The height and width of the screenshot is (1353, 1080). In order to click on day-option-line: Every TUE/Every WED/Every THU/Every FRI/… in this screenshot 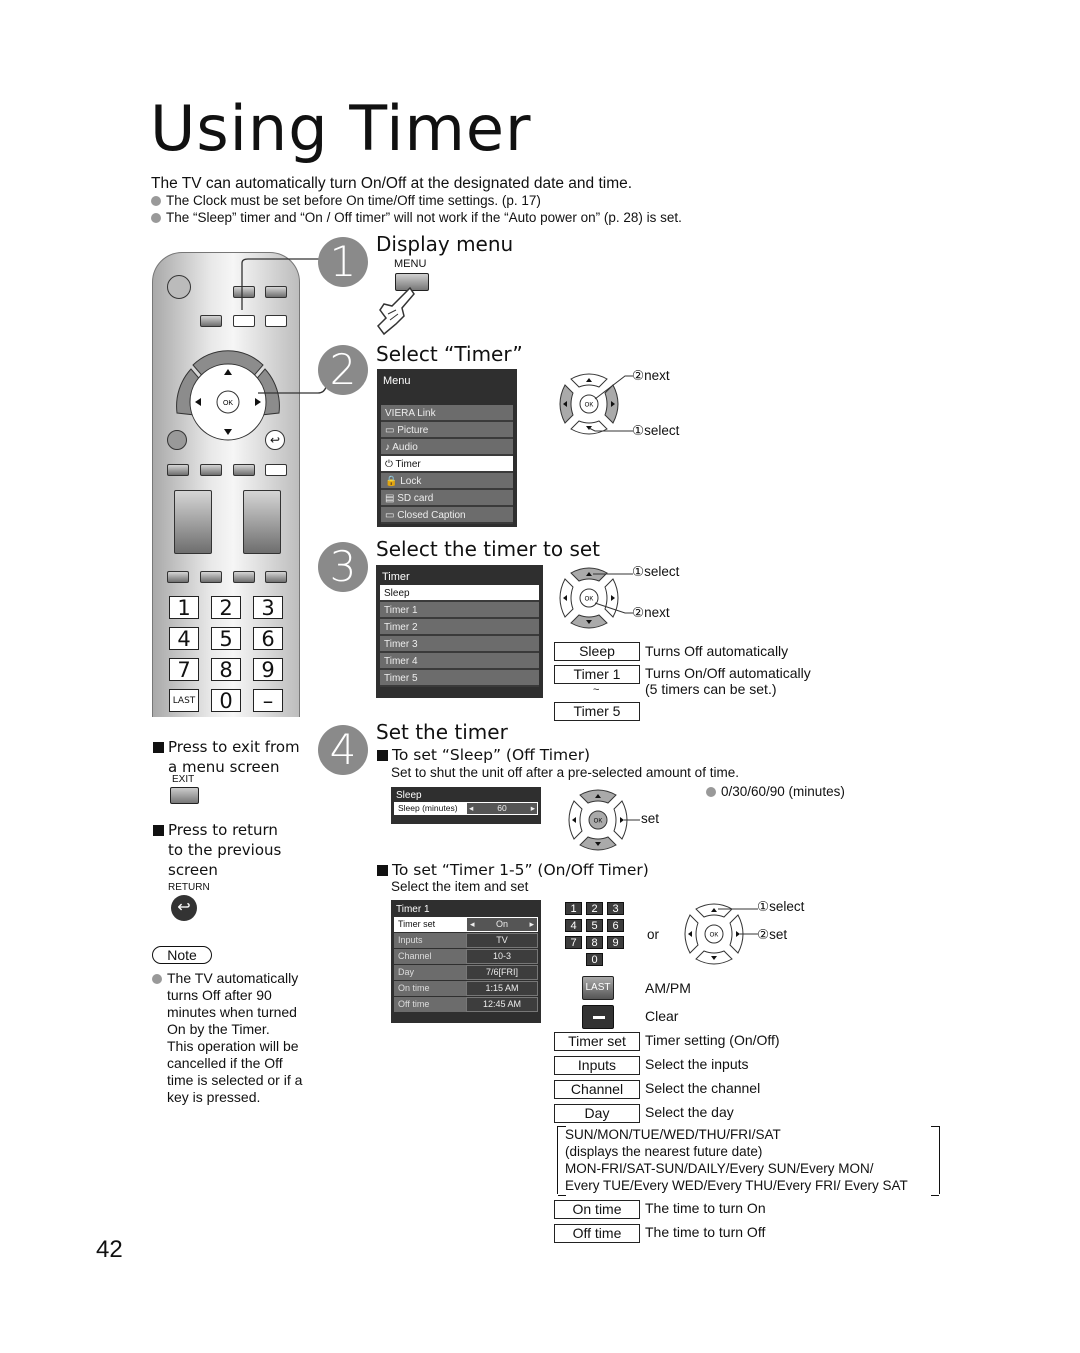, I will do `click(736, 1185)`.